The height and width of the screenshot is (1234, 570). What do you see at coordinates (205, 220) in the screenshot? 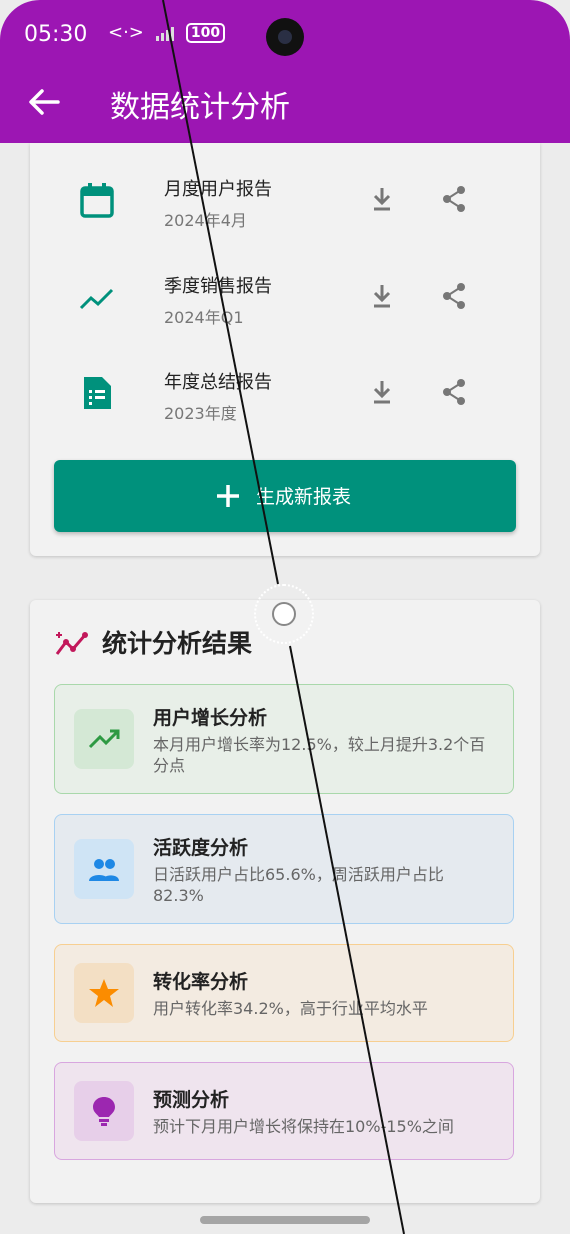
I see `report-date: 2024年4月` at bounding box center [205, 220].